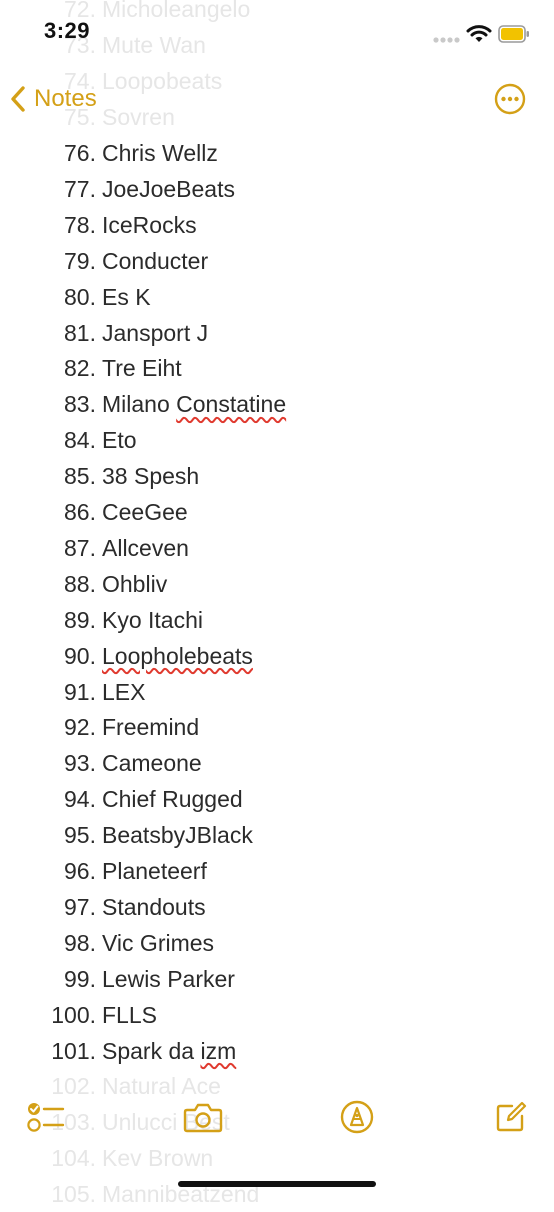 This screenshot has width=554, height=1212. What do you see at coordinates (80, 476) in the screenshot?
I see `list-item-number: 85.` at bounding box center [80, 476].